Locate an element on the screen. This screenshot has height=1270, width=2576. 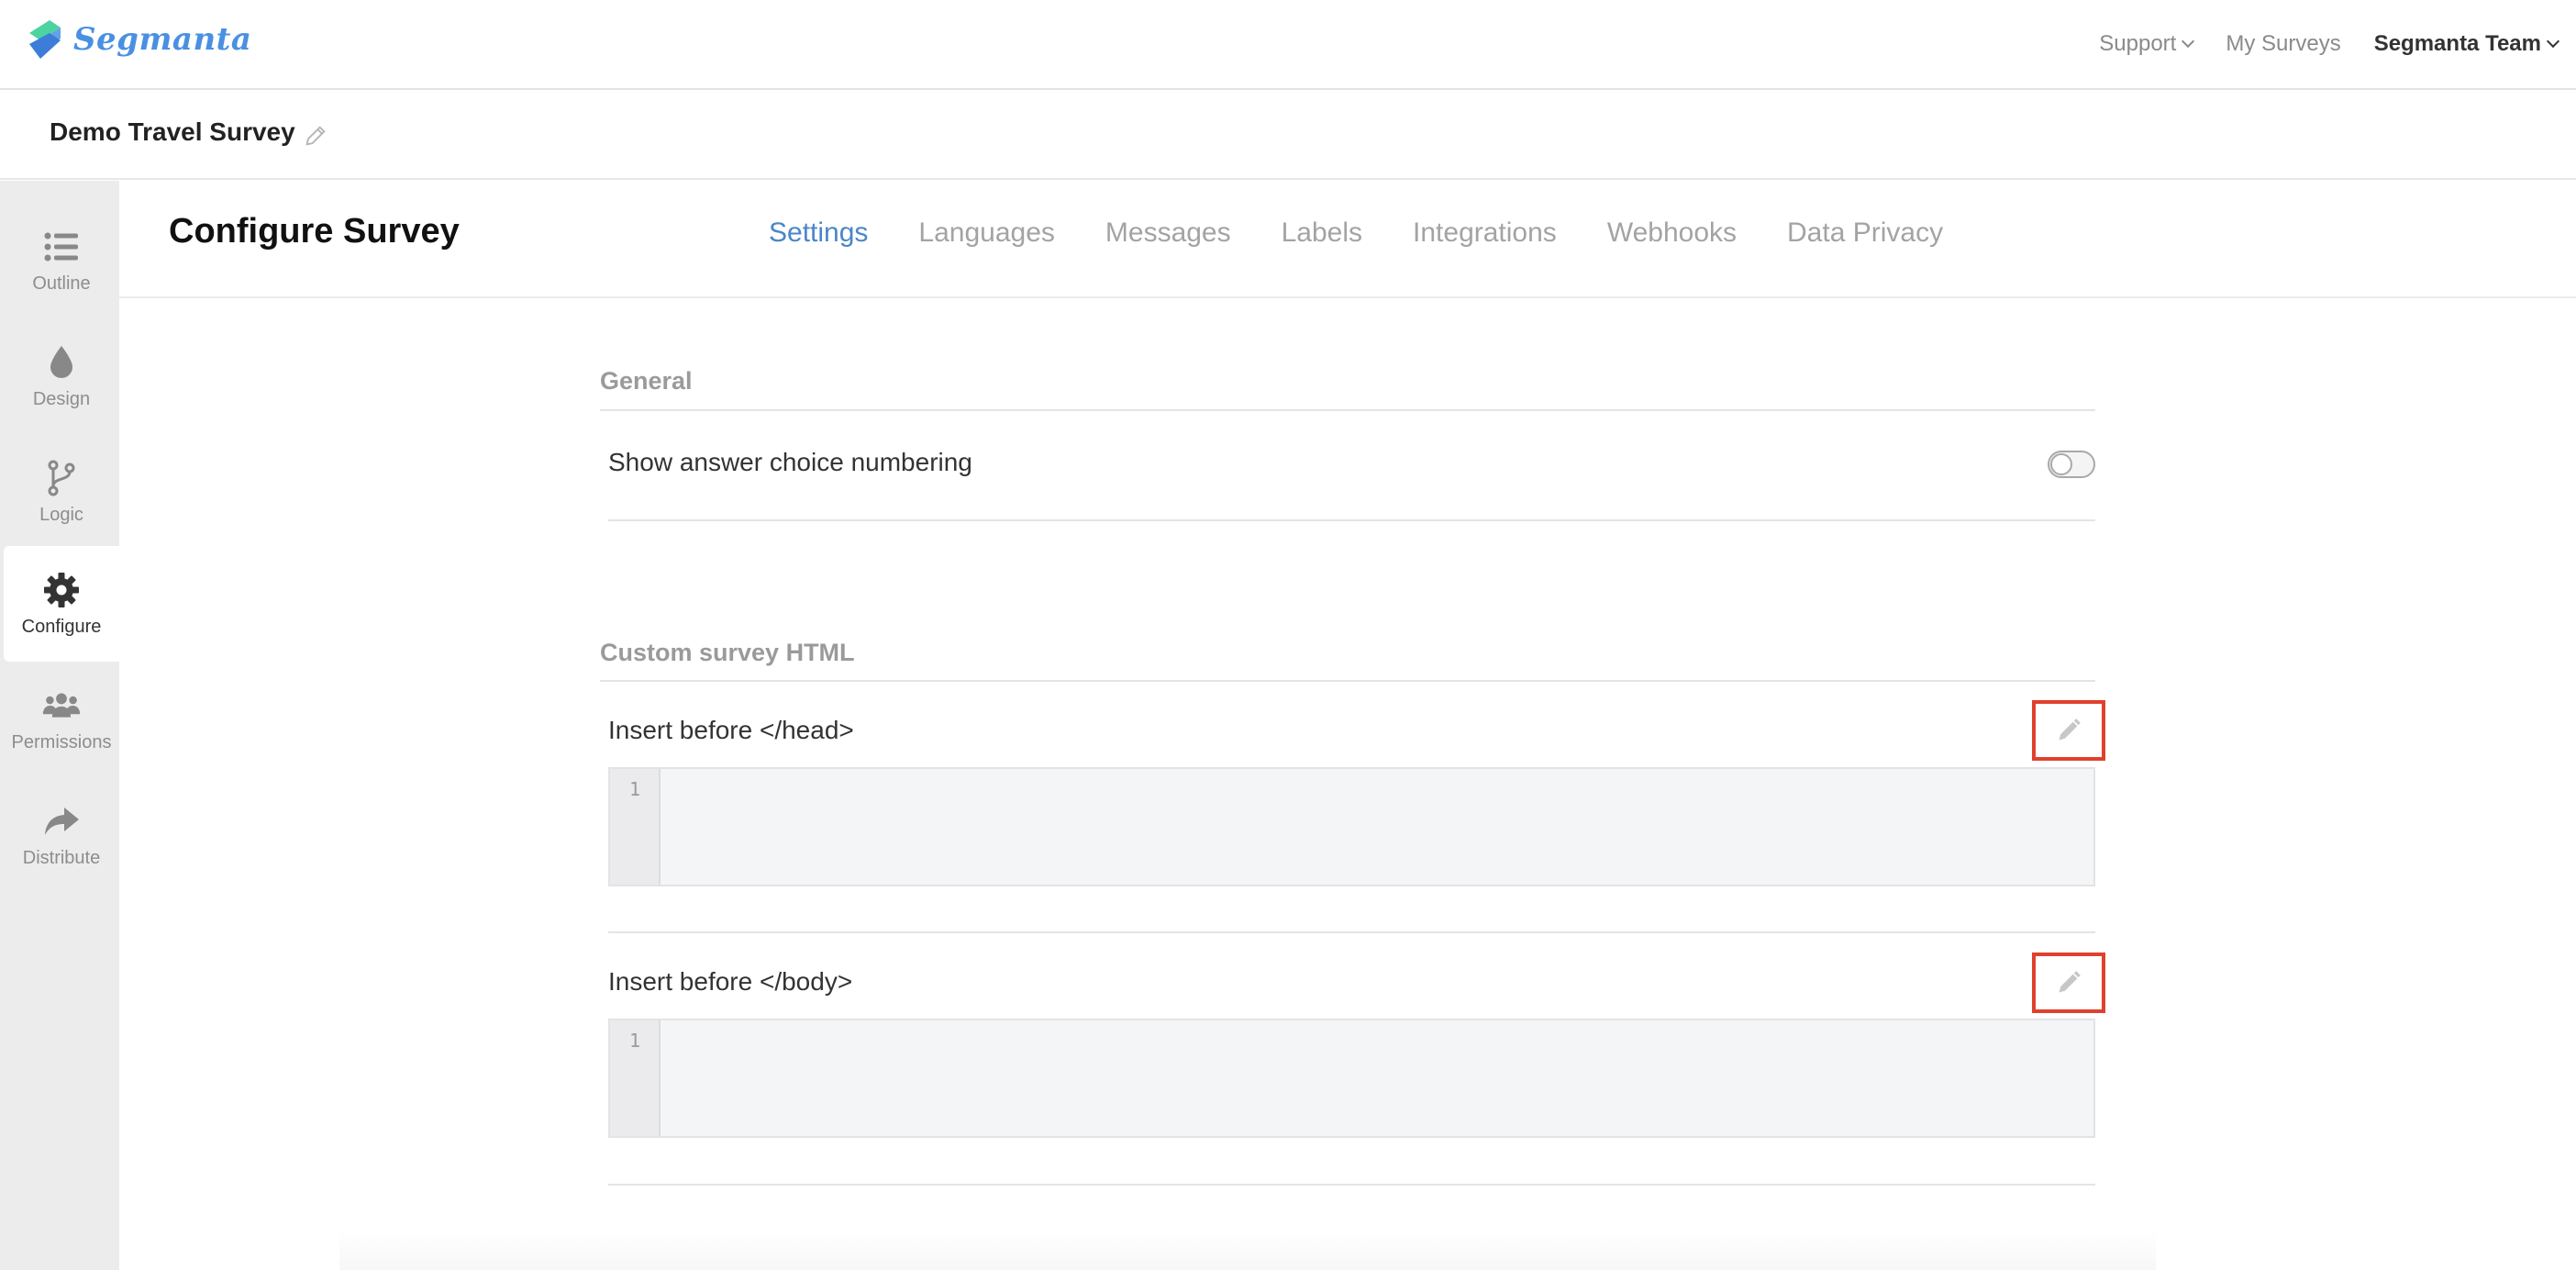
general-heading: General is located at coordinates (646, 381).